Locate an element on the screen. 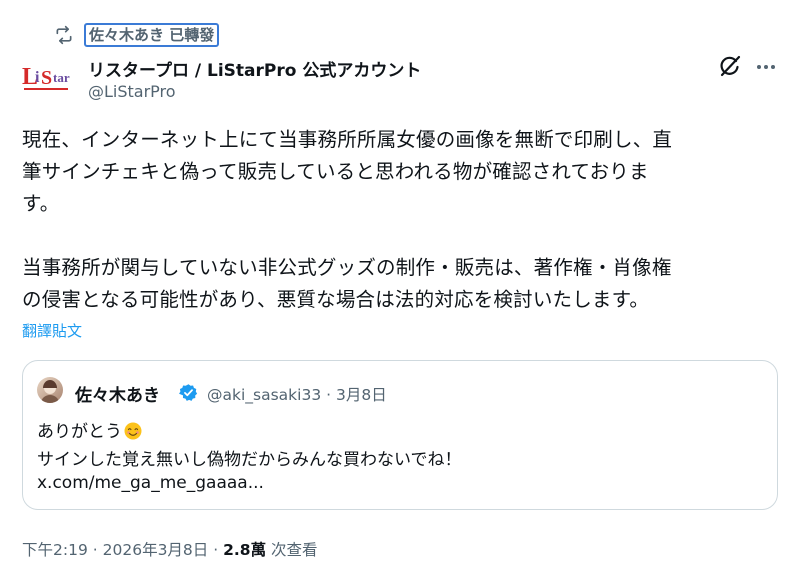 This screenshot has height=577, width=800. views-count: 2.8萬 is located at coordinates (245, 550).